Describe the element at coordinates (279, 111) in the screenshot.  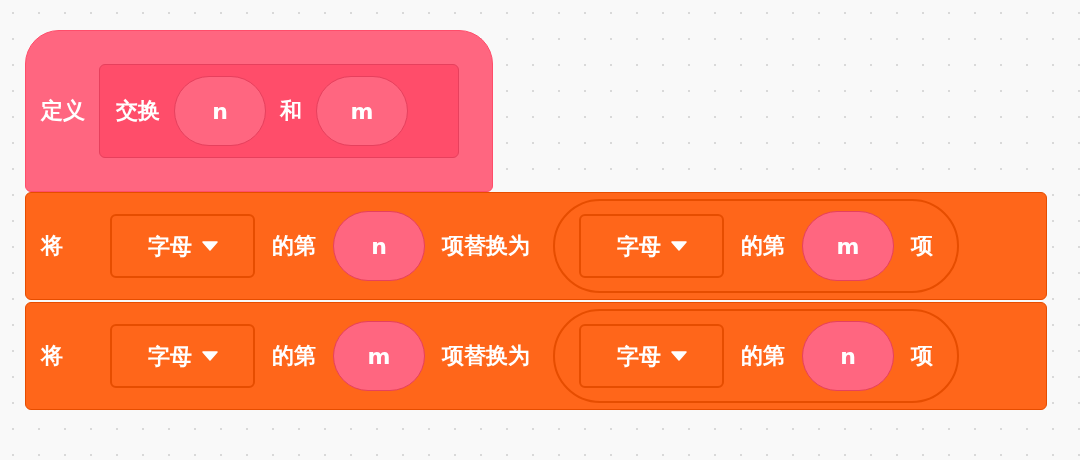
I see `custom-block-prototype: 交换 n 和 m` at that location.